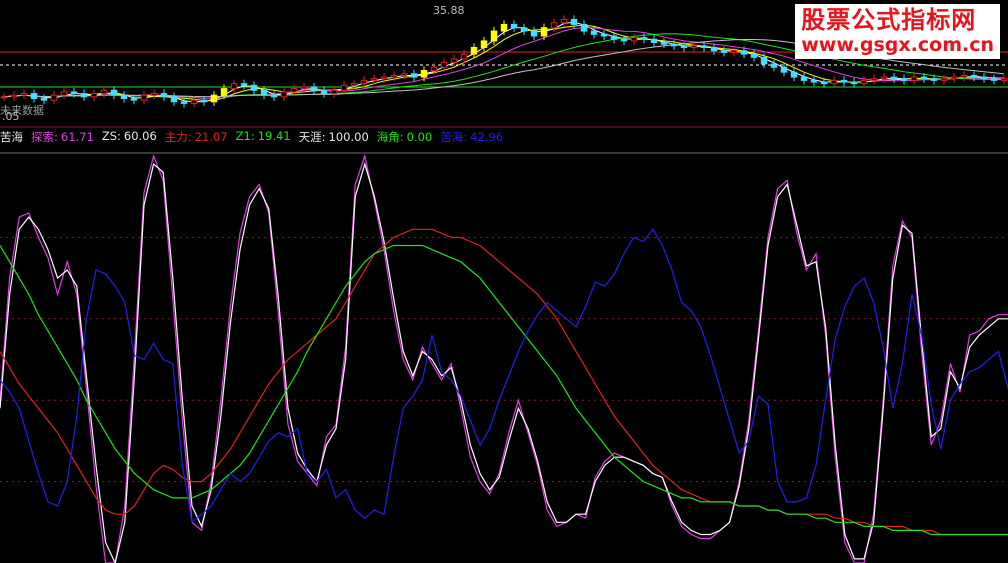 The height and width of the screenshot is (563, 1008). I want to click on peak-price-label: 35.88, so click(449, 10).